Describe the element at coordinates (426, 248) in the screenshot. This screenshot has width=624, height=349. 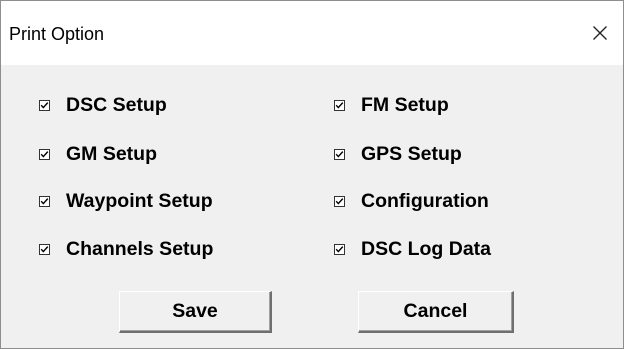
I see `dsc-log-data-label: DSC Log Data` at that location.